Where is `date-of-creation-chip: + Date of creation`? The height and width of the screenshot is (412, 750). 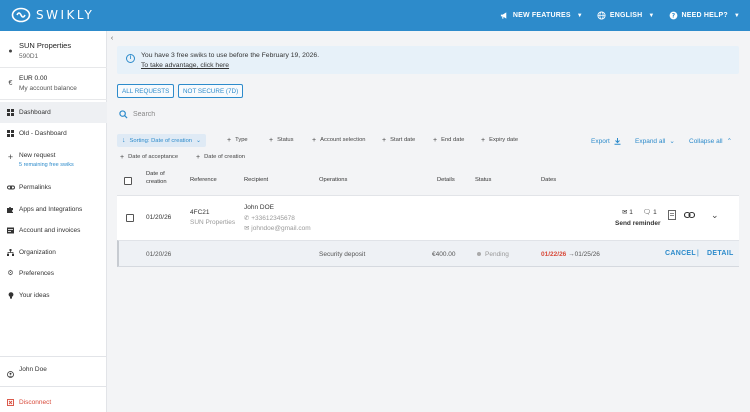
date-of-creation-chip: + Date of creation is located at coordinates (220, 157).